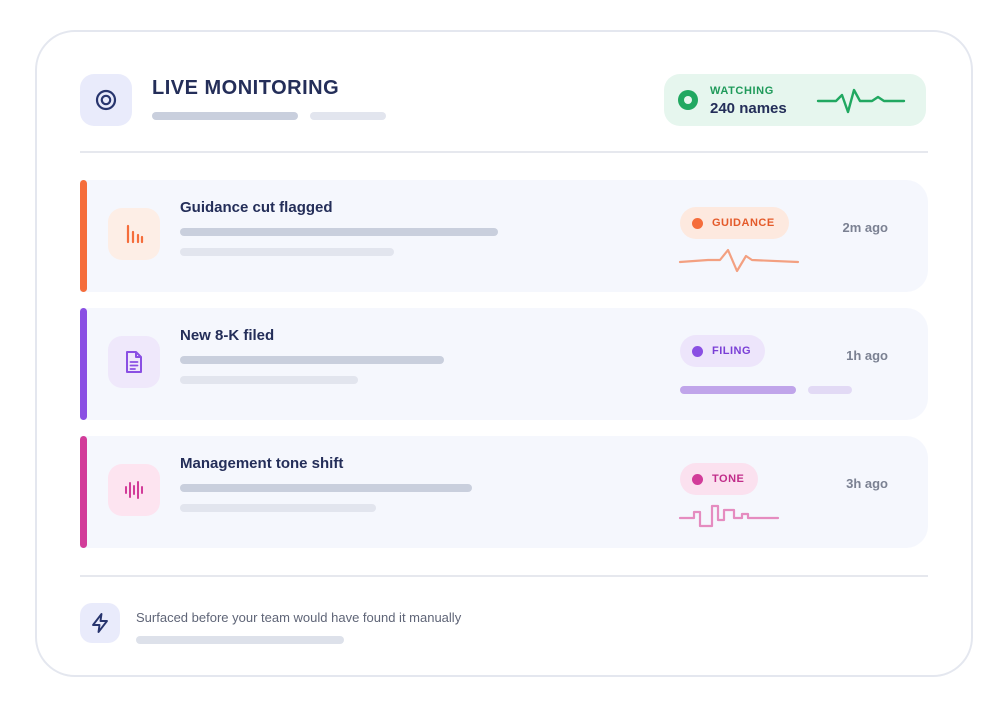 Image resolution: width=1008 pixels, height=708 pixels. I want to click on audio-wave-icon, so click(134, 490).